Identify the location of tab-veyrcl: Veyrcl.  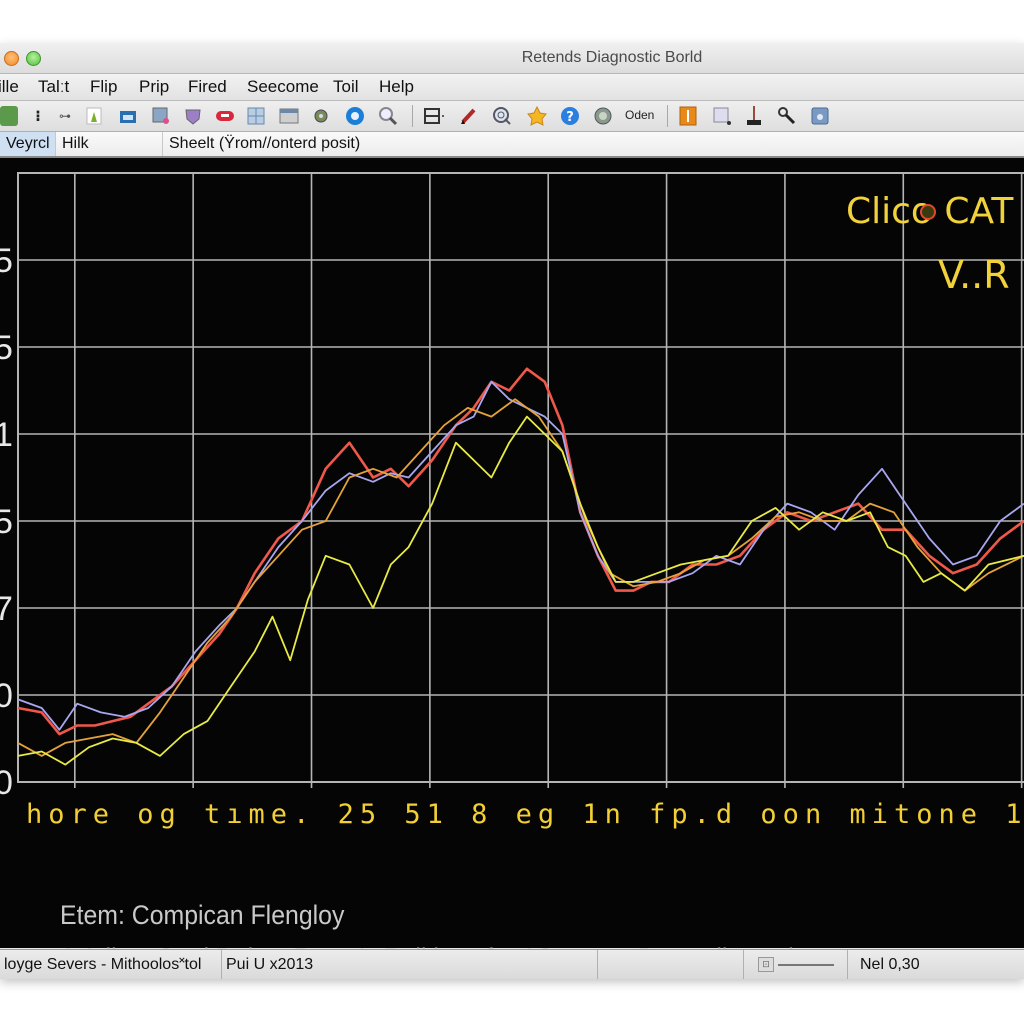
(28, 144).